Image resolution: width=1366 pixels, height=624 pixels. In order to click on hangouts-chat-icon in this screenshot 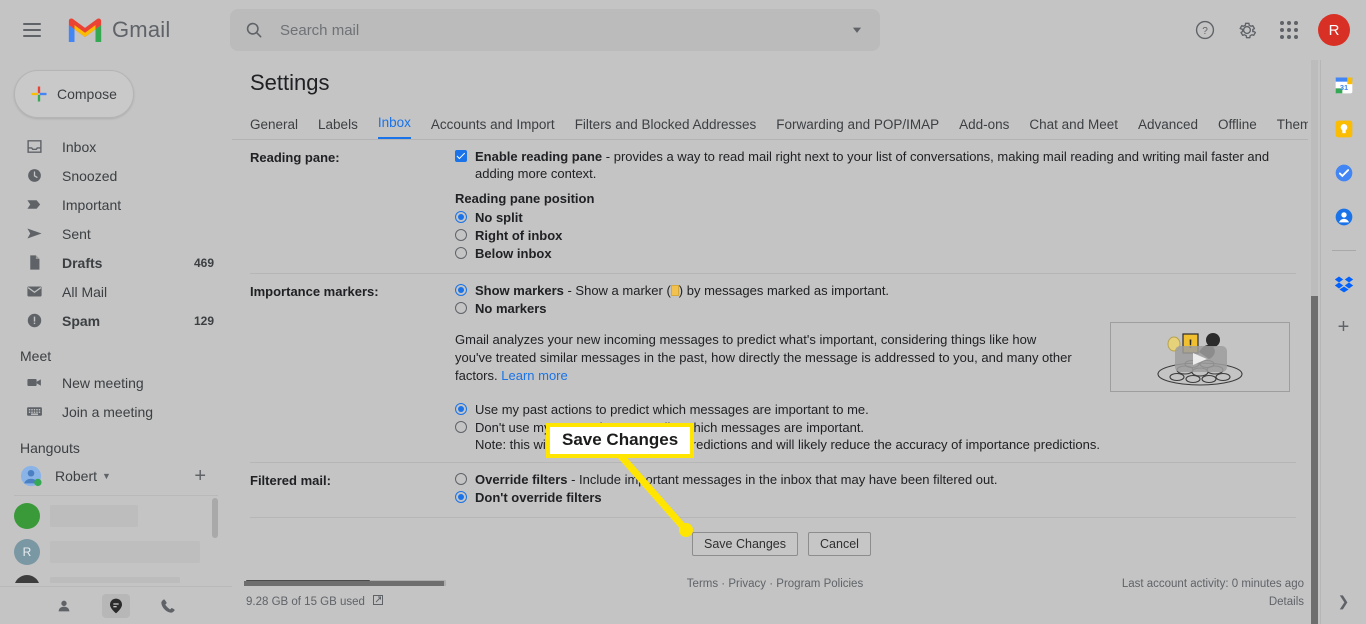, I will do `click(116, 605)`.